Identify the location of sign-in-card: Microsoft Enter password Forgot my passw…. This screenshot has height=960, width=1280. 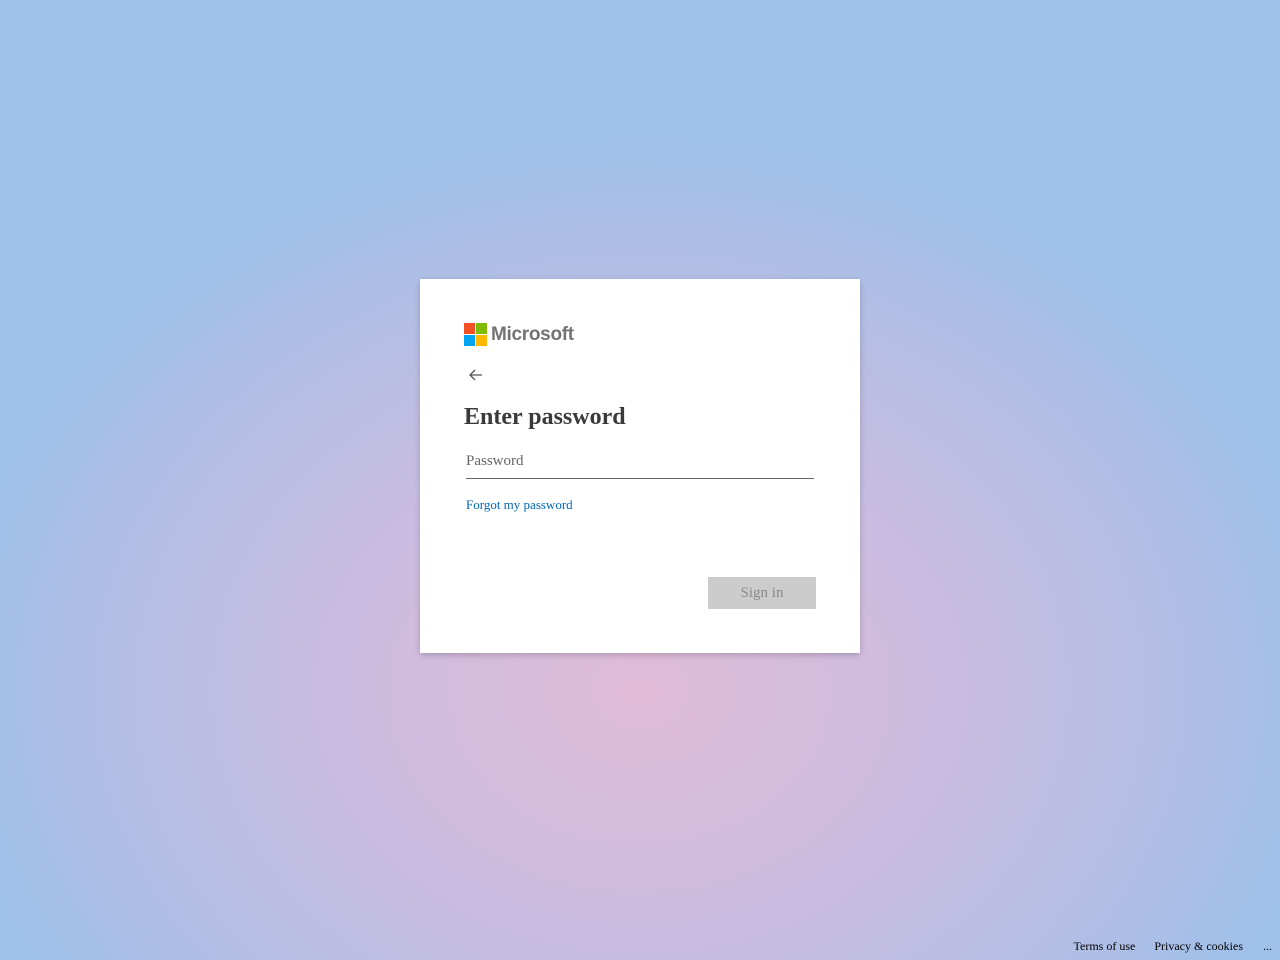
(640, 466).